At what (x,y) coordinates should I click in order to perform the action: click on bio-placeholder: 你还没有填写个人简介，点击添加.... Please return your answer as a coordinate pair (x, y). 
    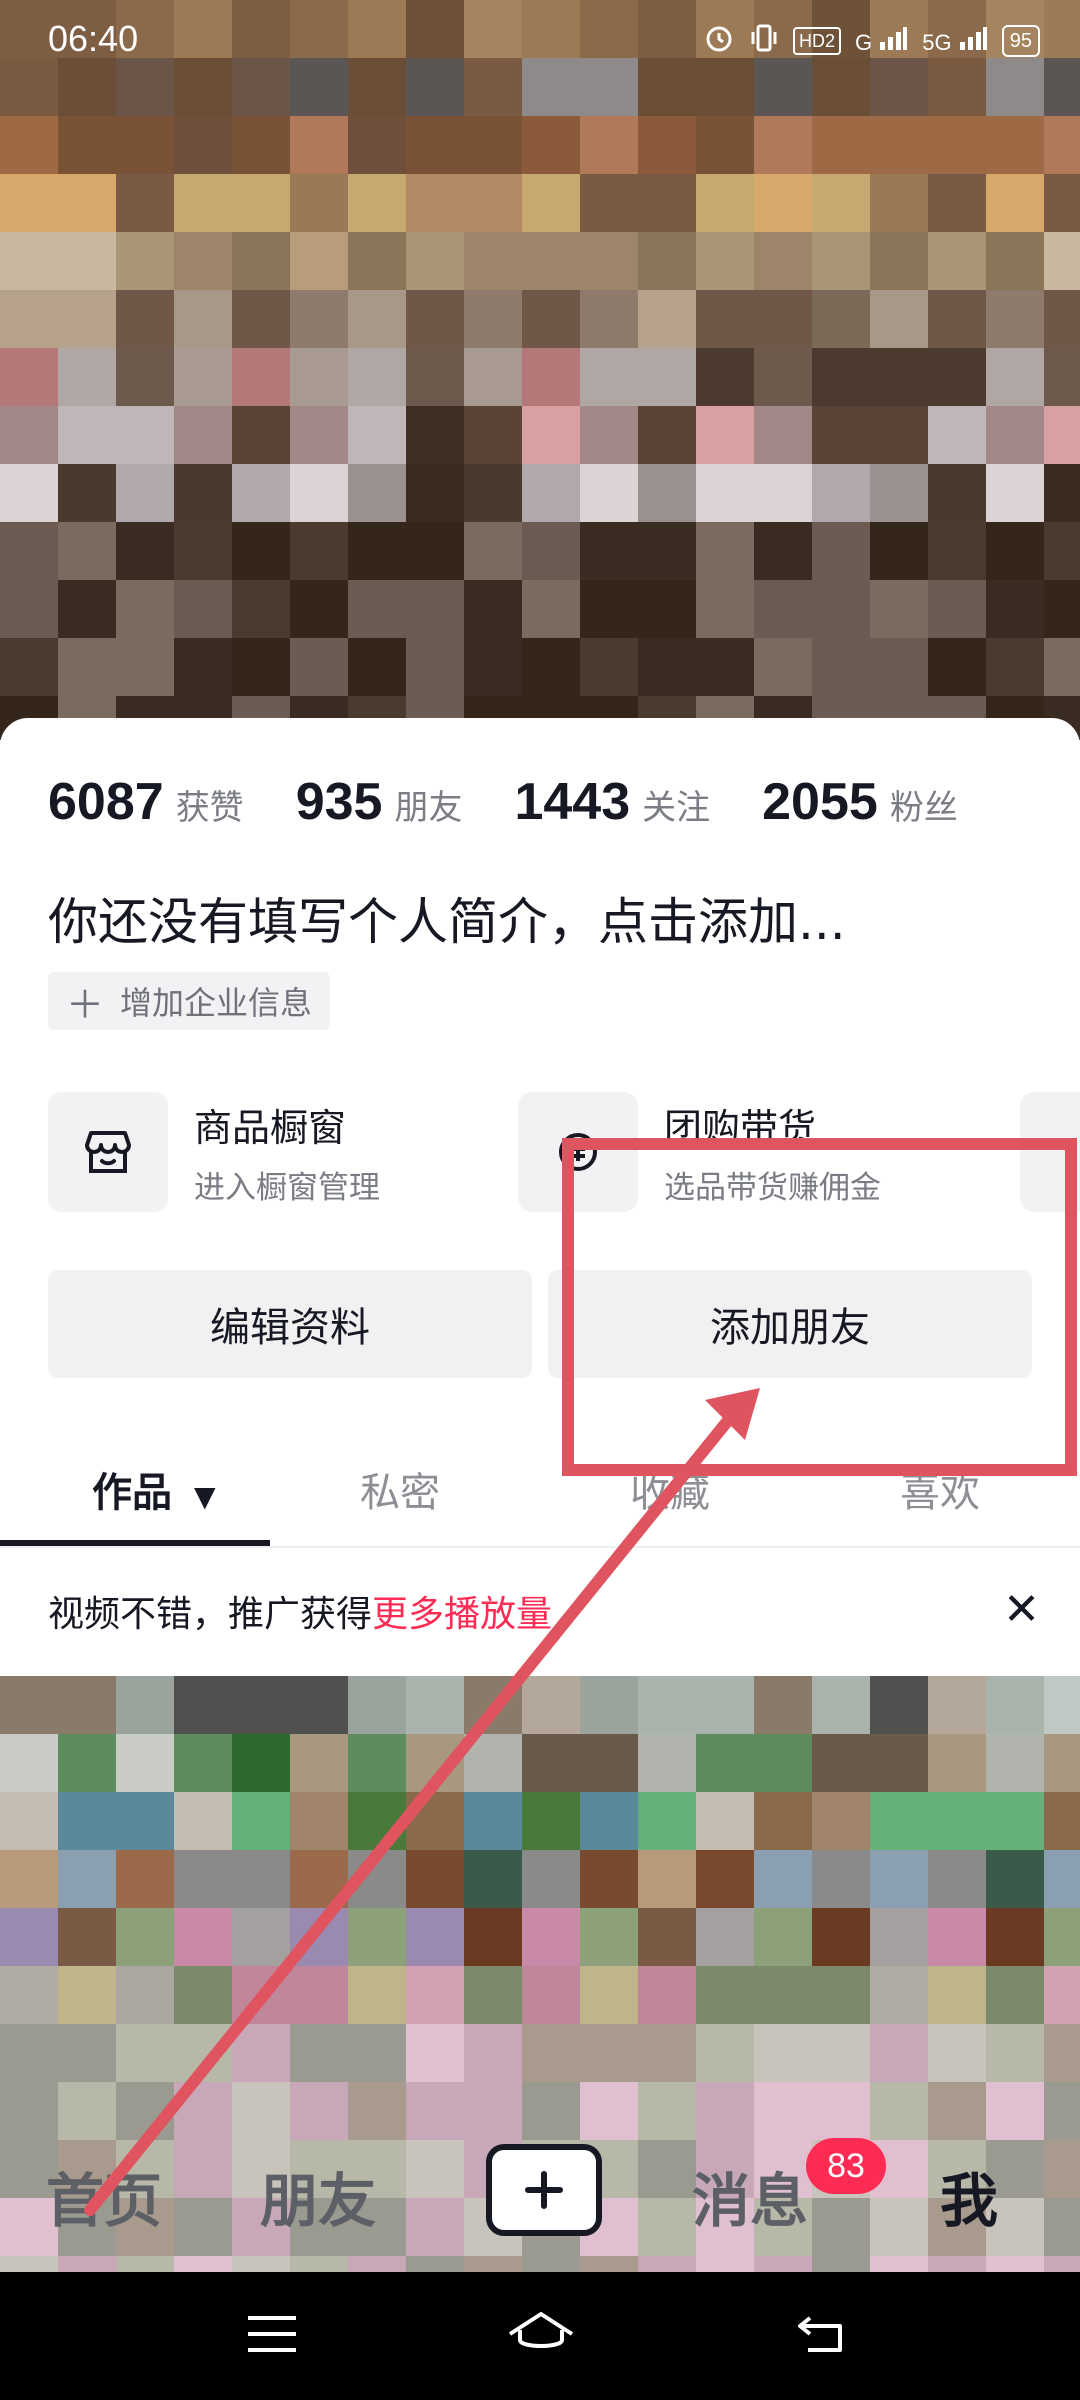
    Looking at the image, I should click on (447, 918).